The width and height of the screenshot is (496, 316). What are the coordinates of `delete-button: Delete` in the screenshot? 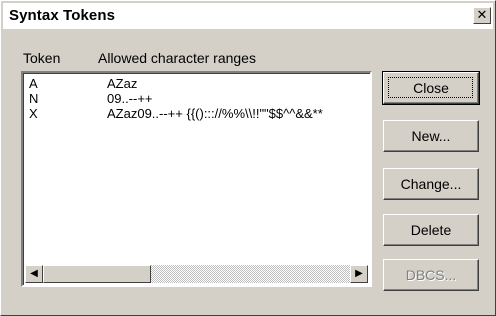 It's located at (431, 230).